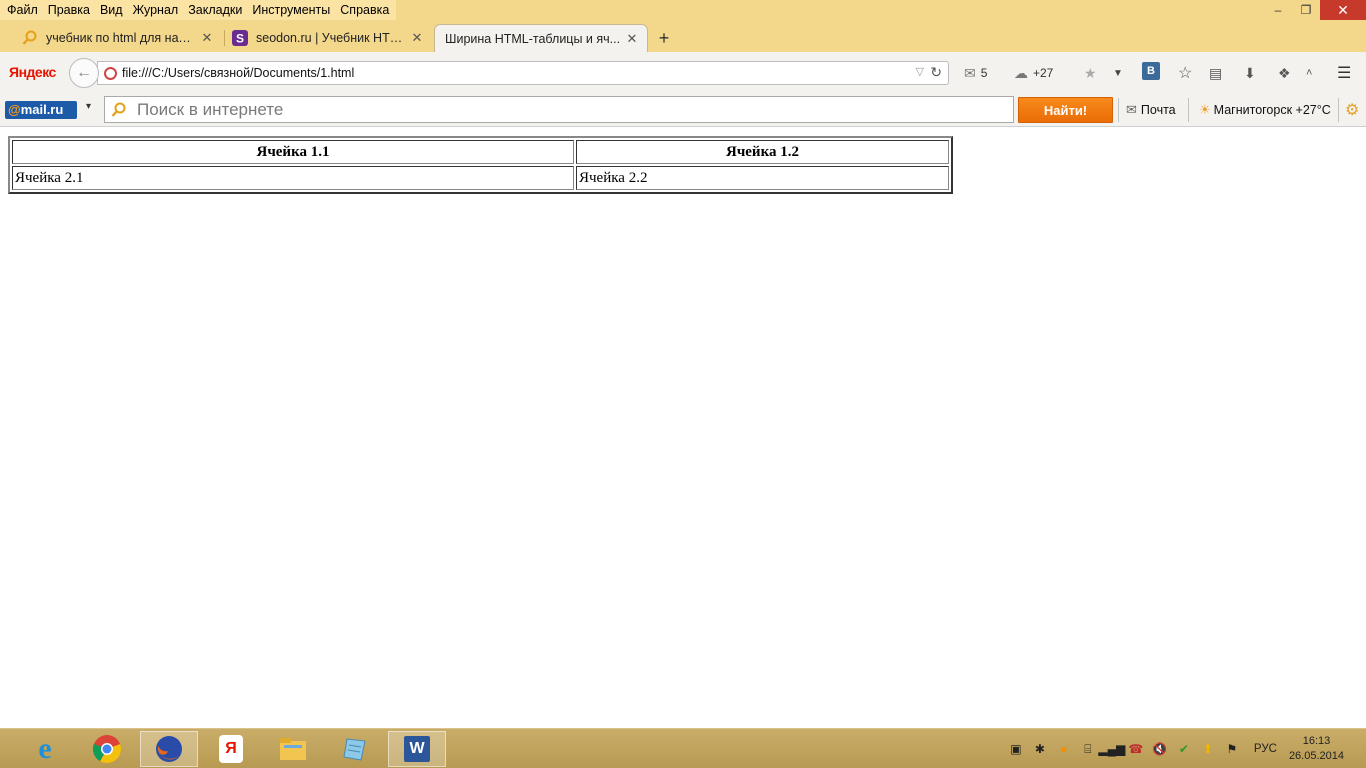 This screenshot has width=1366, height=768. I want to click on mail-link: ✉ Почта, so click(1151, 110).